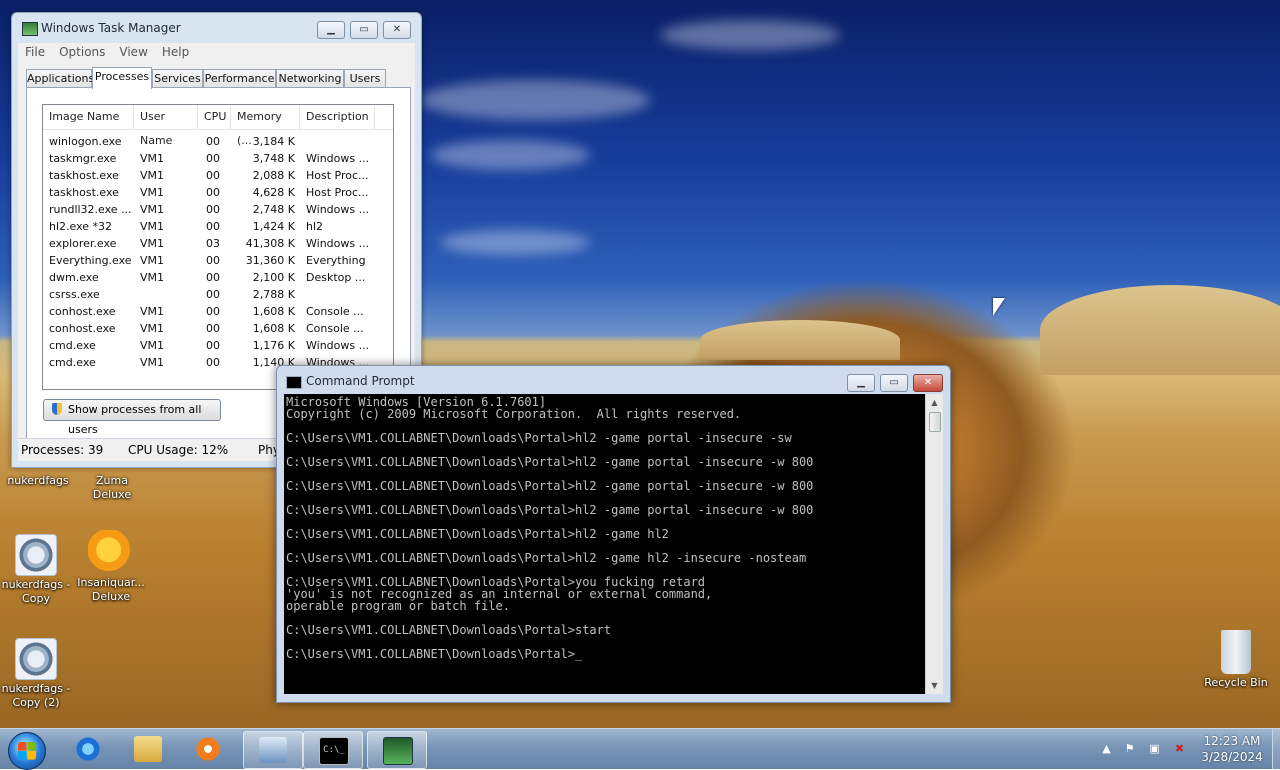 Image resolution: width=1280 pixels, height=770 pixels. What do you see at coordinates (83, 243) in the screenshot?
I see `cell-image-name: explorer.exe` at bounding box center [83, 243].